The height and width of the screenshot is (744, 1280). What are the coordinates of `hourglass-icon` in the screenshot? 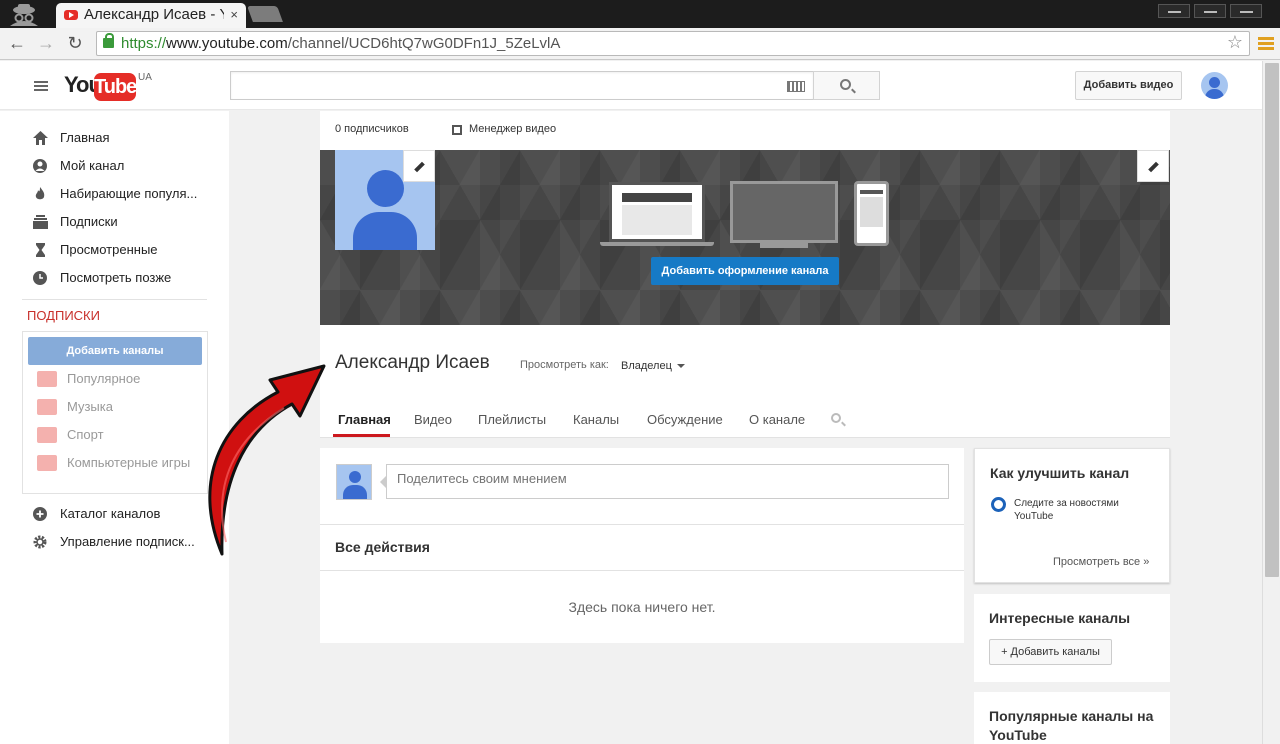 It's located at (40, 250).